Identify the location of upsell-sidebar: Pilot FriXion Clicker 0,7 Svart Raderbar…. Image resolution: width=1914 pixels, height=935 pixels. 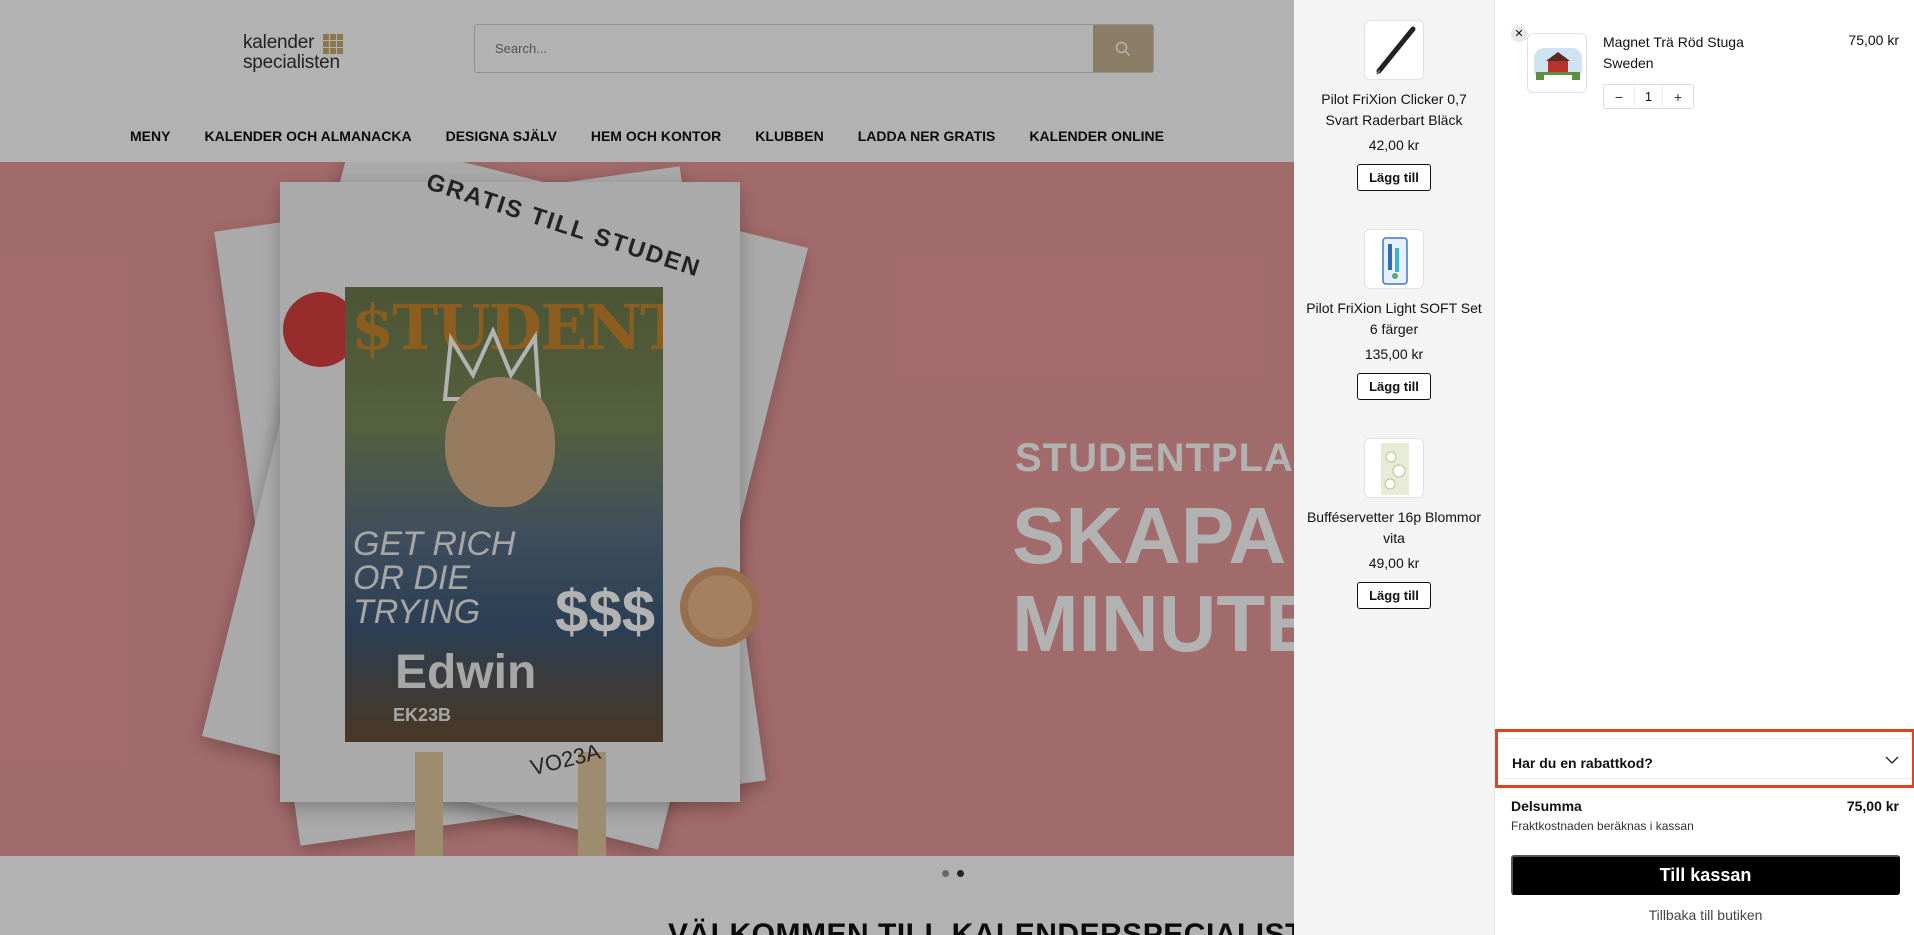
(1394, 467).